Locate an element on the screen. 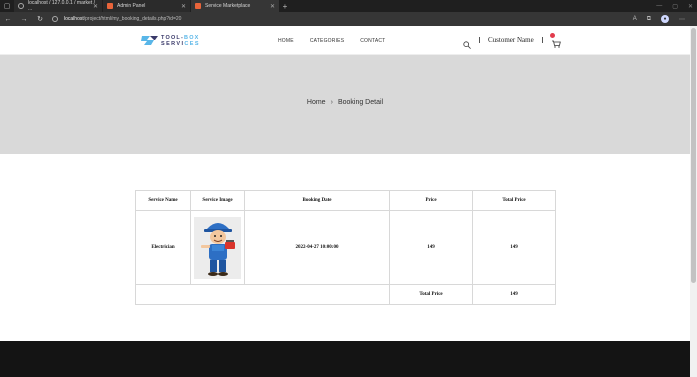 This screenshot has height=377, width=697. minimize-icon: — is located at coordinates (659, 6).